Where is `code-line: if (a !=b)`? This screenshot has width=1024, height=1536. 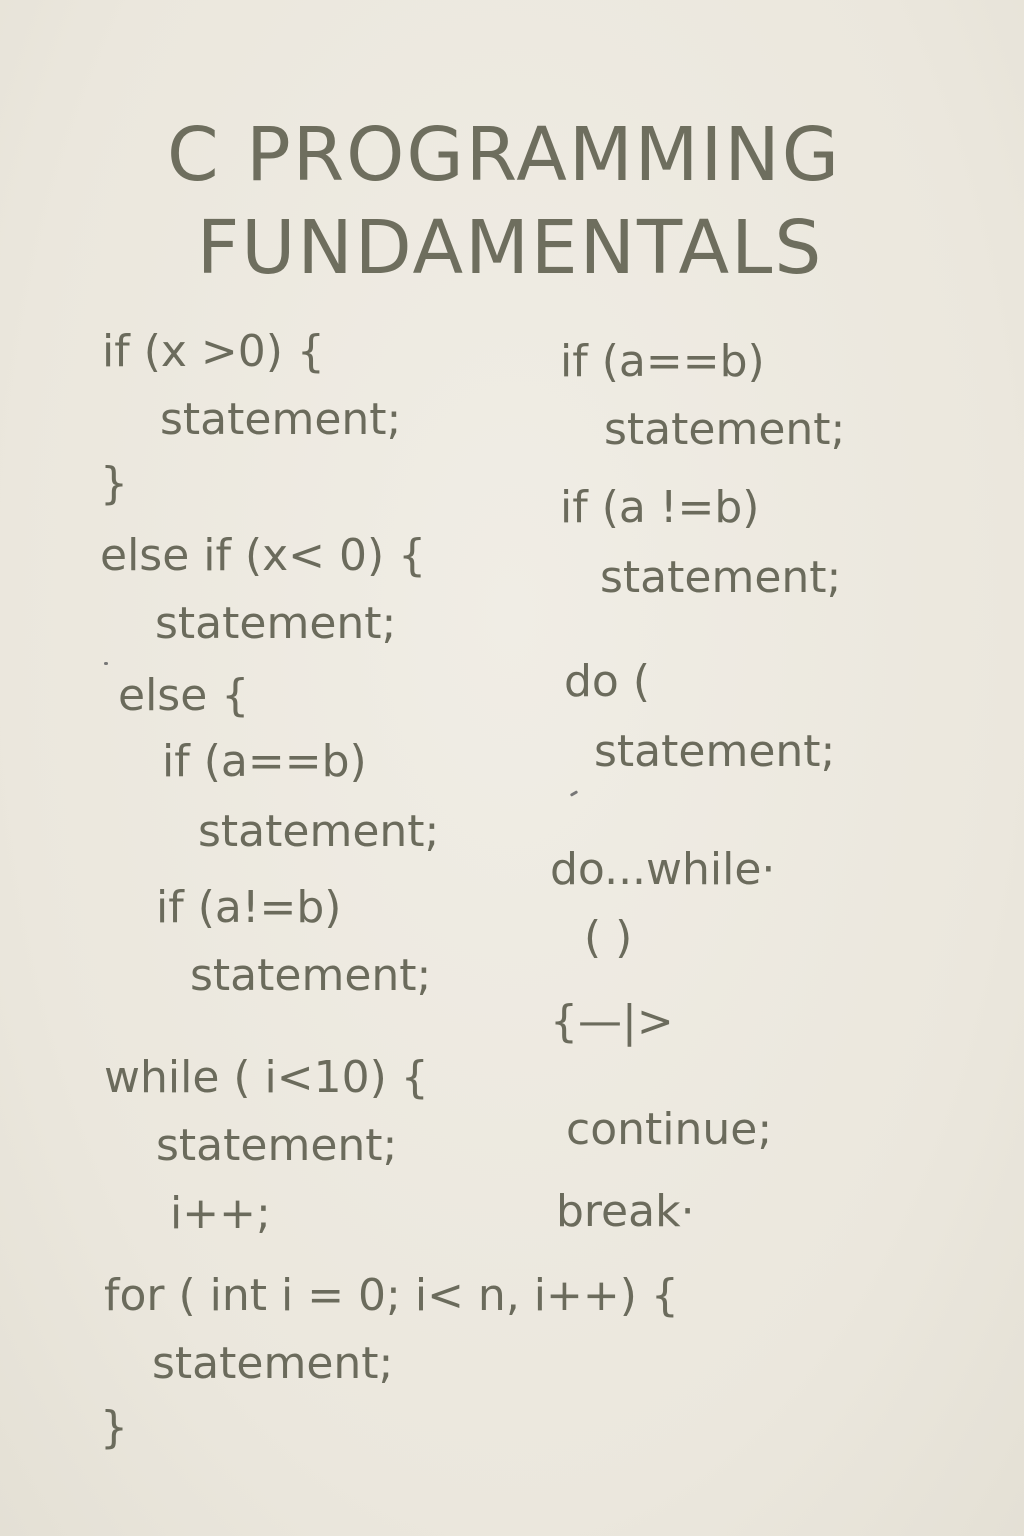
code-line: if (a !=b) is located at coordinates (660, 507).